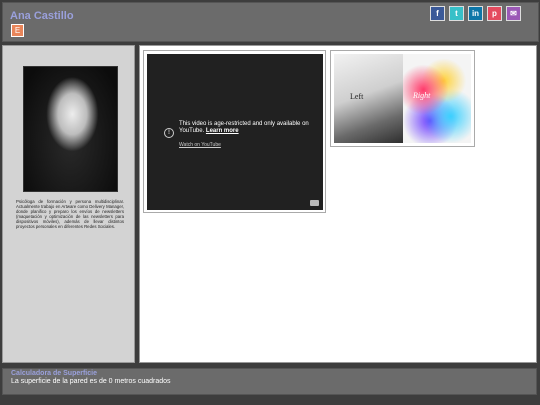  I want to click on calculator-title: Calculadora de Superficie, so click(54, 373).